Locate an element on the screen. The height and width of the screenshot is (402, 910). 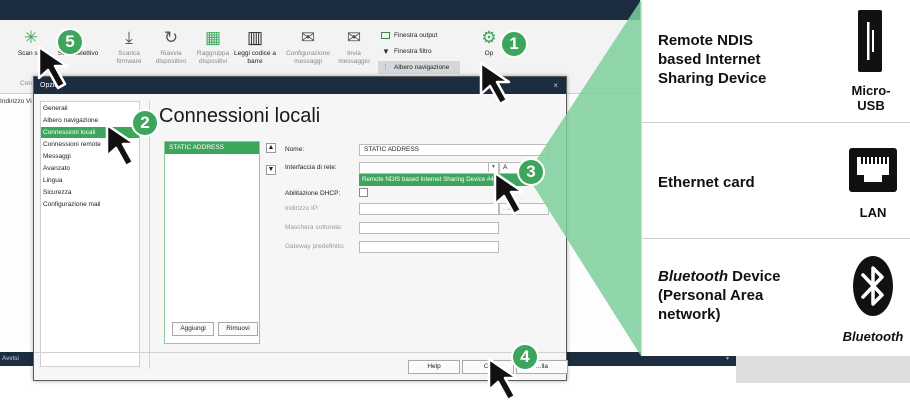
bluetooth-icon is located at coordinates (873, 286).